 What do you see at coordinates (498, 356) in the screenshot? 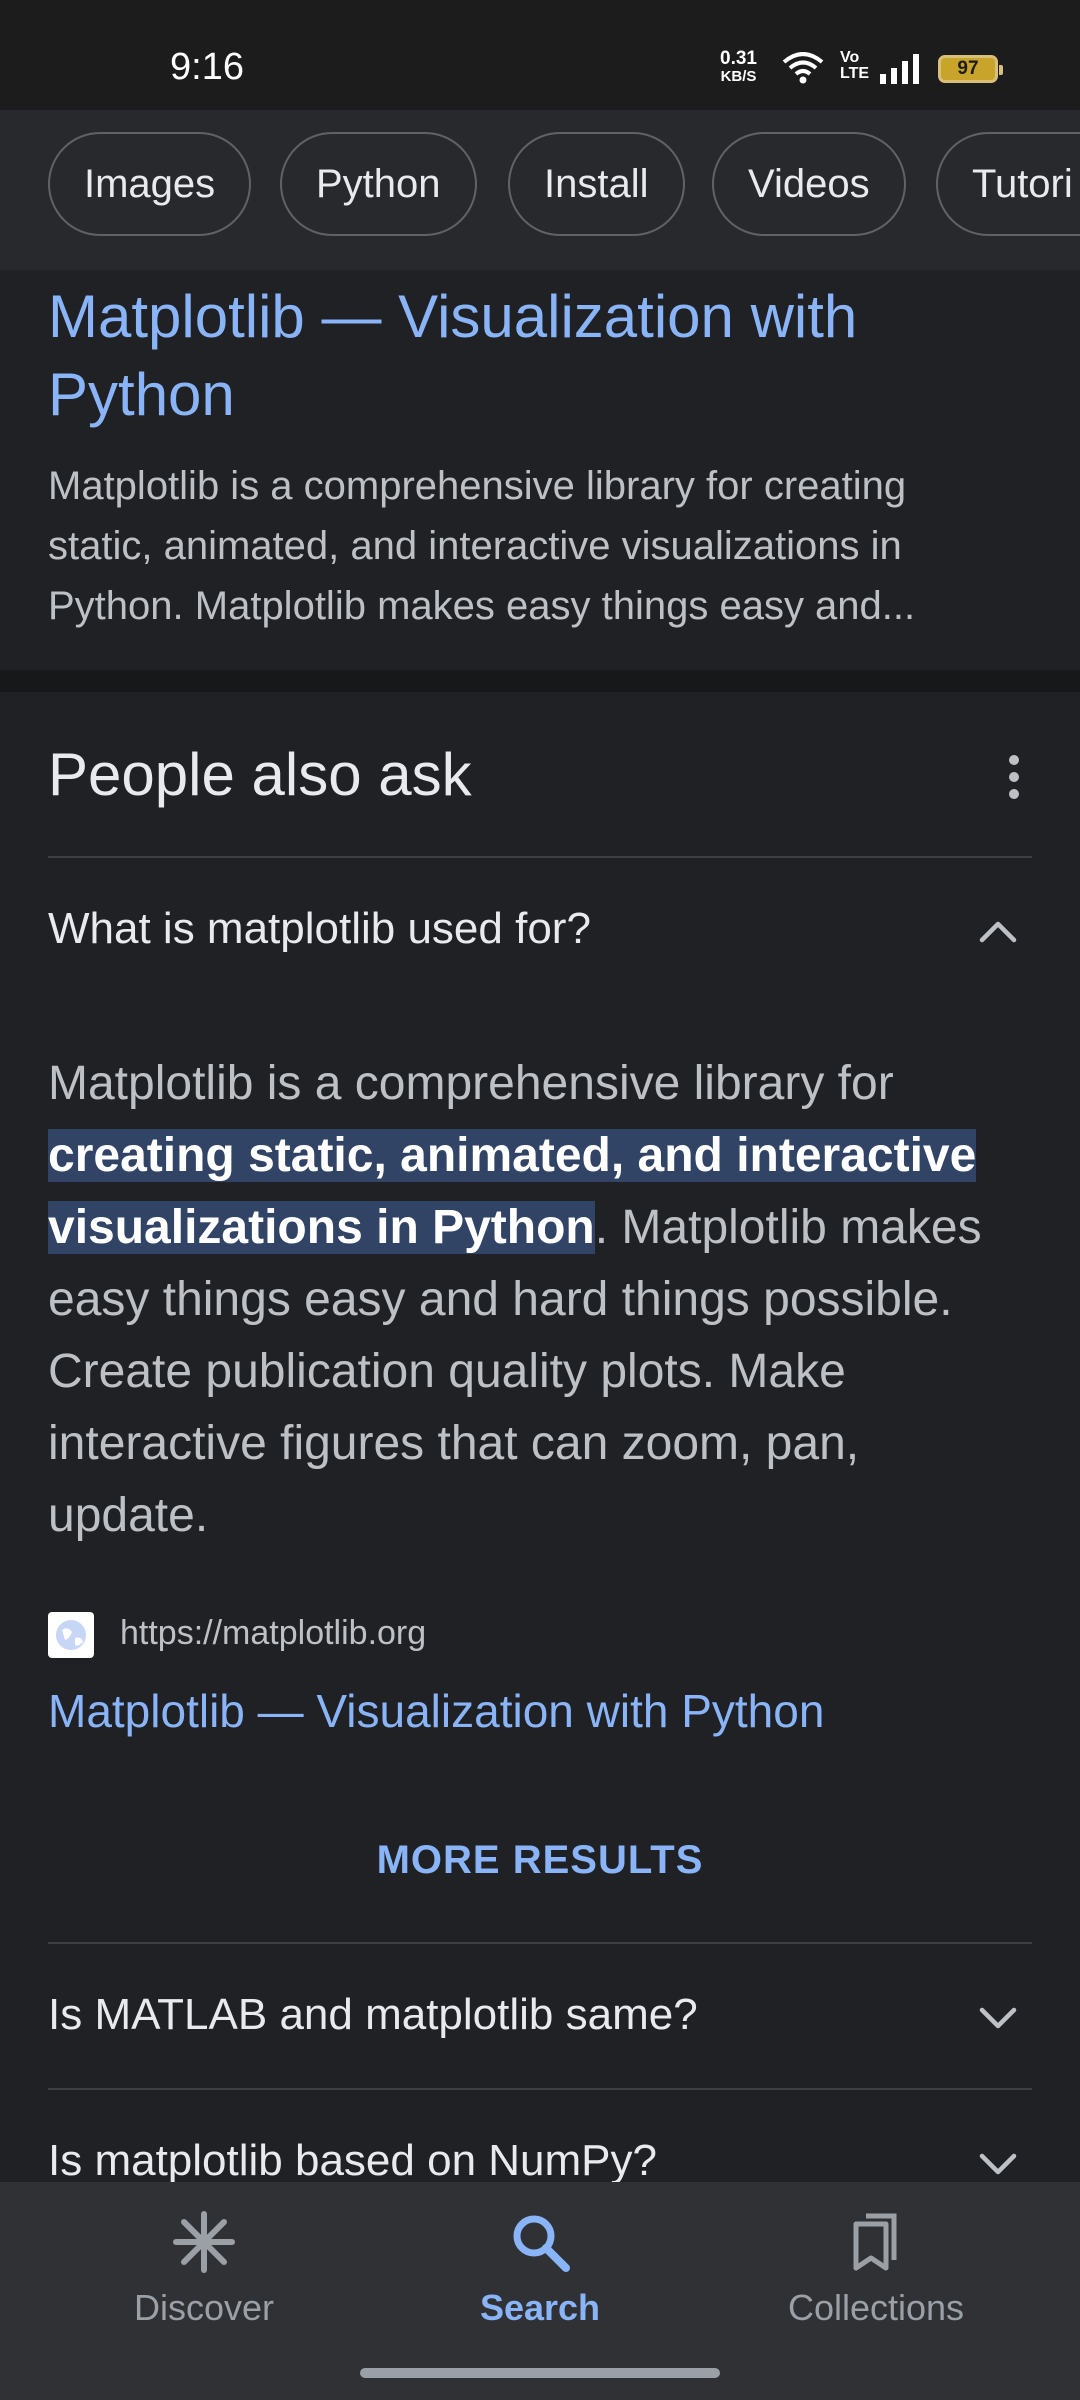
I see `result-title-link: Matplotlib — Visualization with Python` at bounding box center [498, 356].